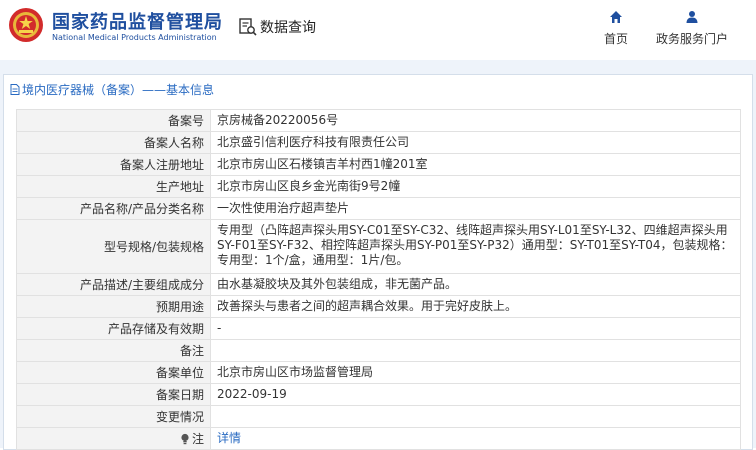  I want to click on home-icon, so click(616, 17).